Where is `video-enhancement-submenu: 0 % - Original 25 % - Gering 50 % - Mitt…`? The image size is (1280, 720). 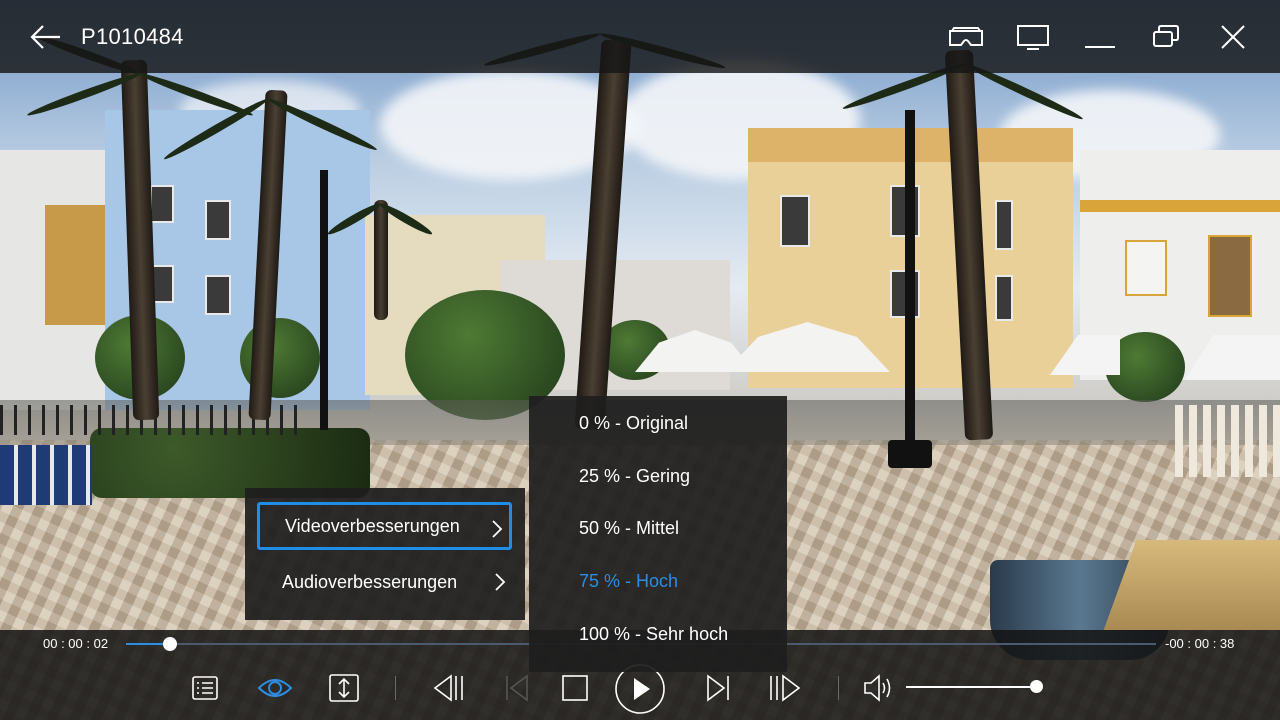
video-enhancement-submenu: 0 % - Original 25 % - Gering 50 % - Mitt… is located at coordinates (658, 534).